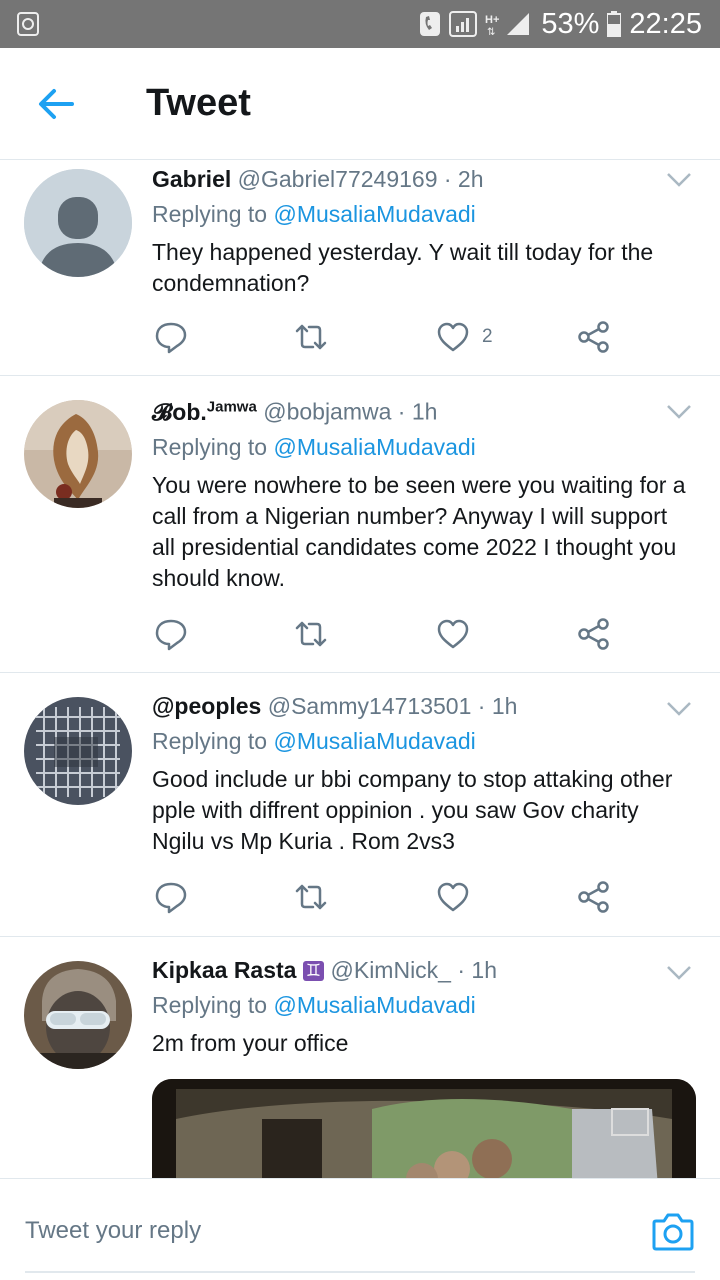  Describe the element at coordinates (570, 23) in the screenshot. I see `battery-percent: 53%` at that location.